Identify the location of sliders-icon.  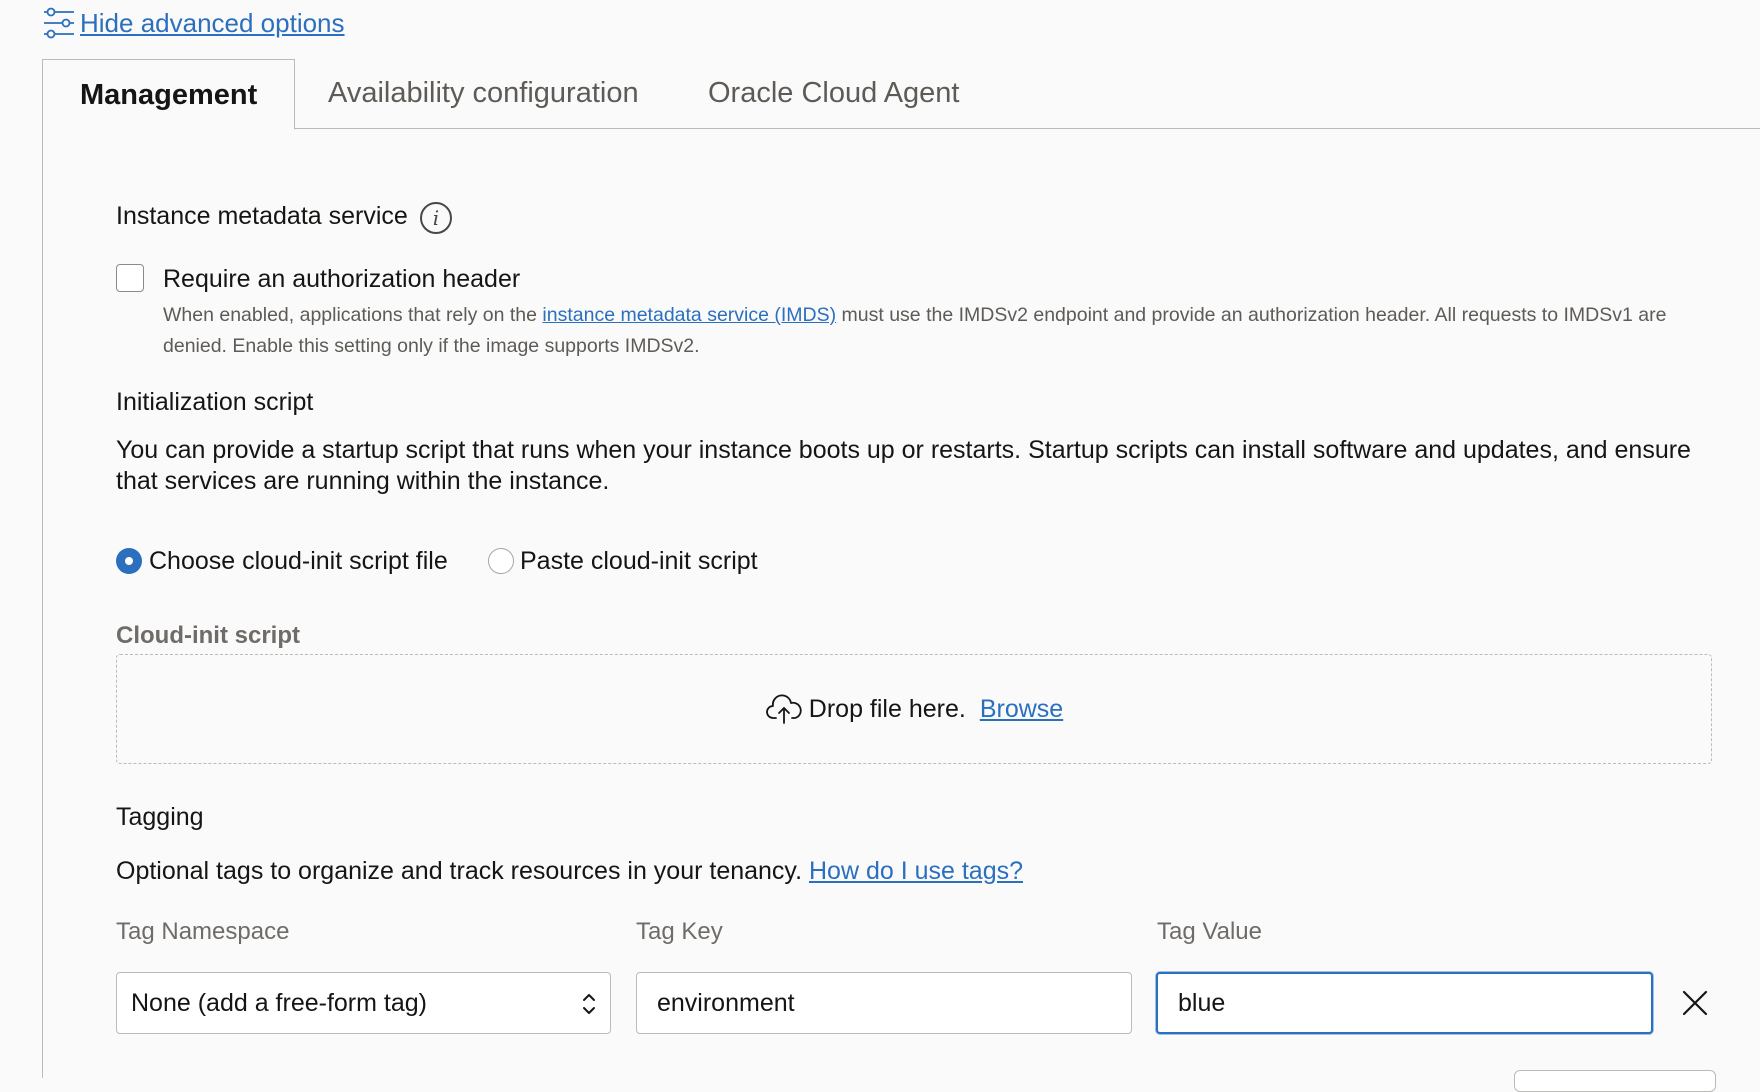
(59, 23).